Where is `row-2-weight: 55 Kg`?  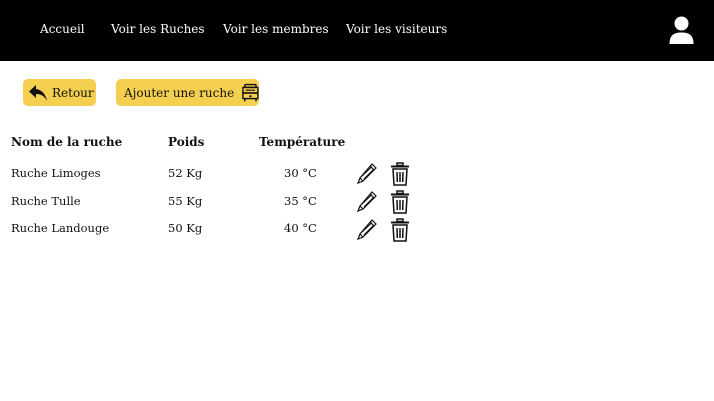 row-2-weight: 55 Kg is located at coordinates (185, 201).